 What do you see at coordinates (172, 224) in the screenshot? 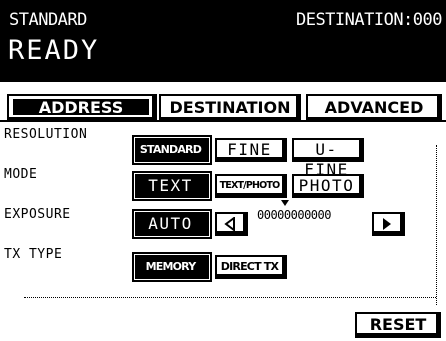
I see `exposure-auto-button: AUTO` at bounding box center [172, 224].